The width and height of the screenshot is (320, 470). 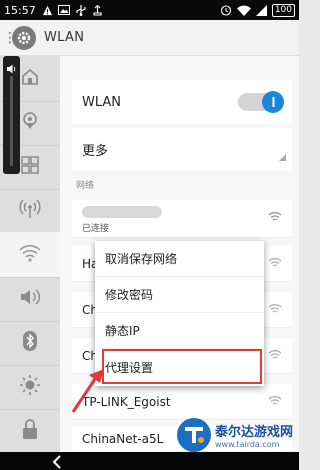 What do you see at coordinates (64, 37) in the screenshot?
I see `page-title: WLAN` at bounding box center [64, 37].